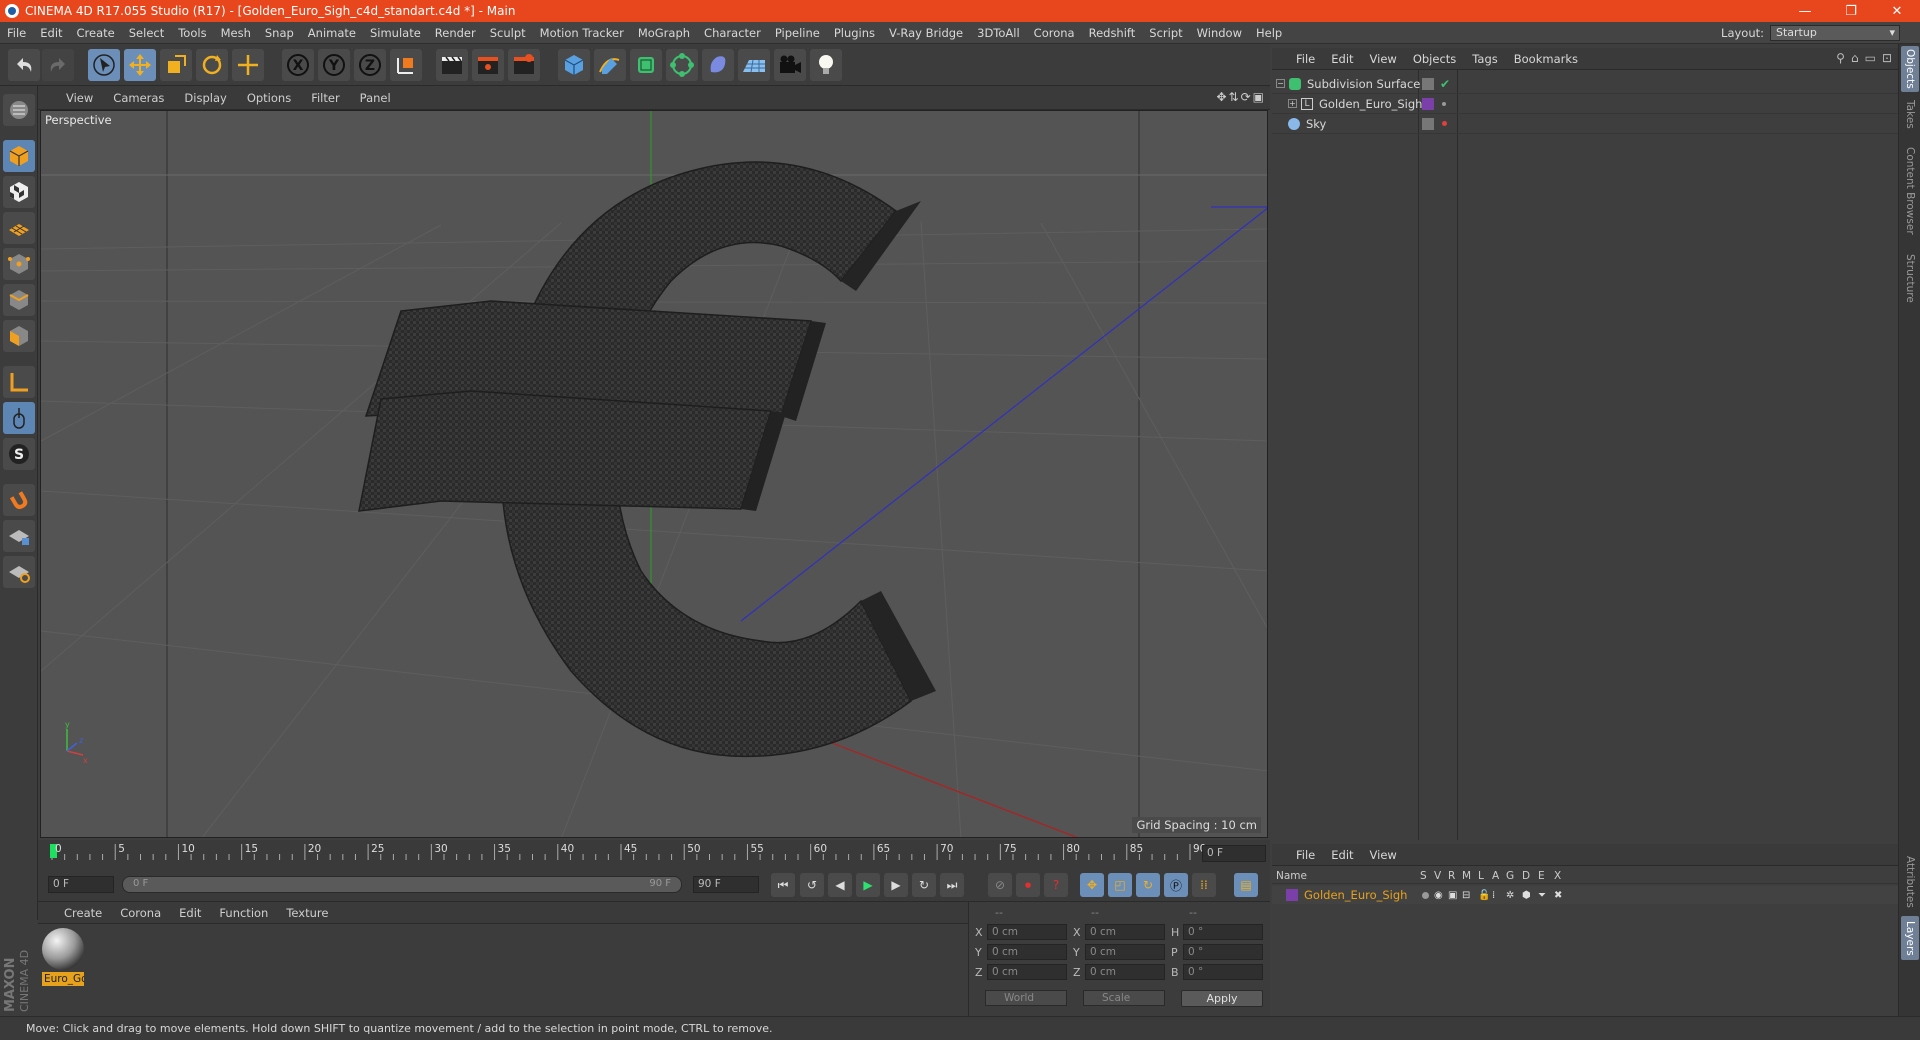 This screenshot has width=1920, height=1040. Describe the element at coordinates (1292, 103) in the screenshot. I see `expand-toggle-icon: +` at that location.